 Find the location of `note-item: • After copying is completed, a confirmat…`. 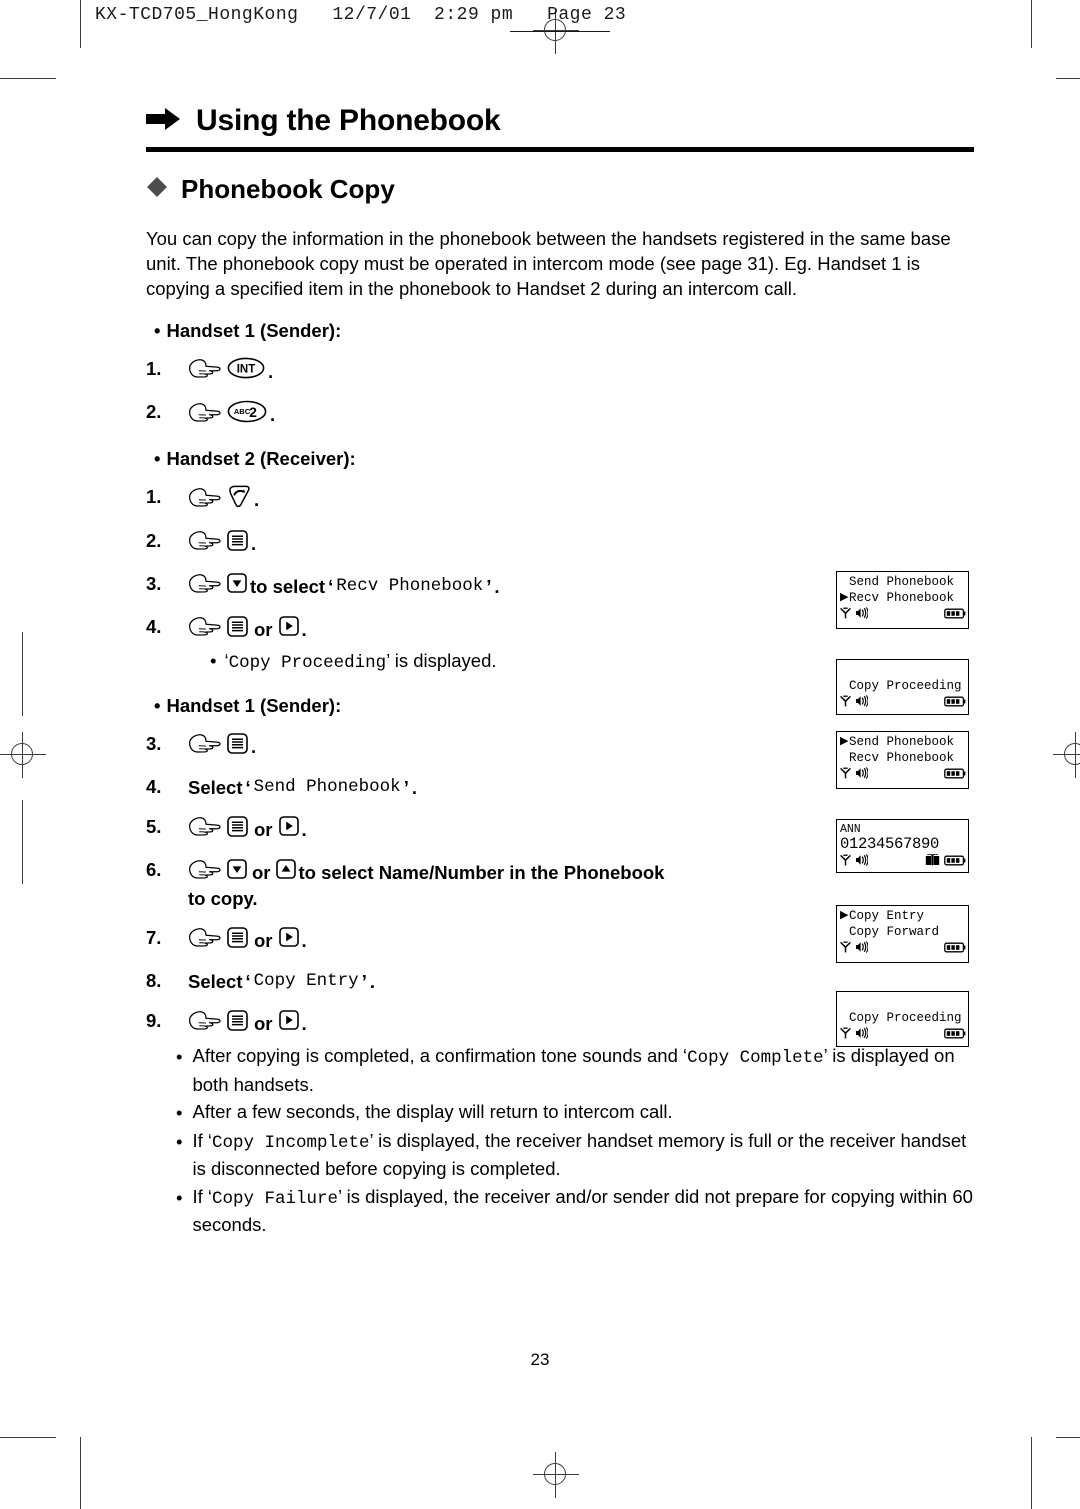

note-item: • After copying is completed, a confirmat… is located at coordinates (575, 1070).